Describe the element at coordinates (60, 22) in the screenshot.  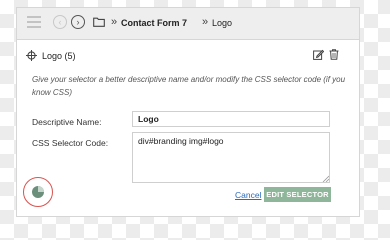
I see `circle-arrow-left-icon: ‹` at that location.